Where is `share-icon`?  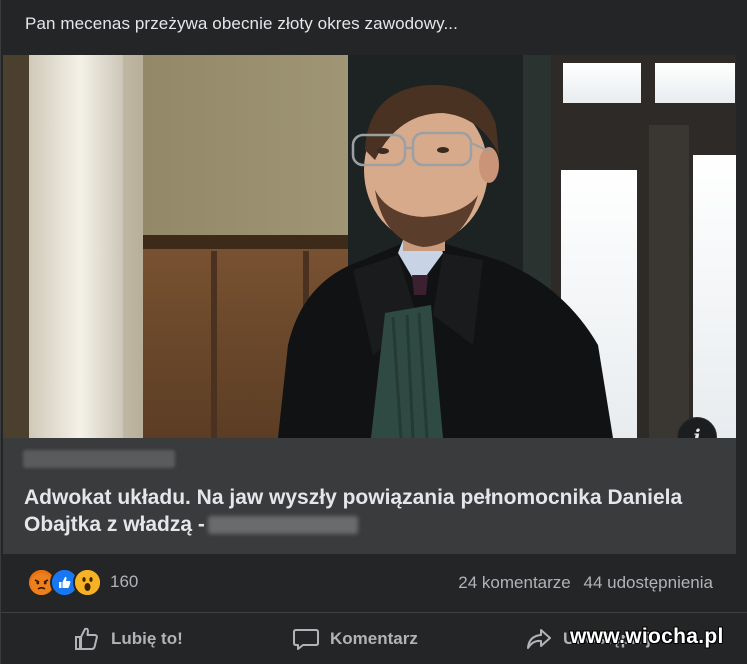
share-icon is located at coordinates (539, 638).